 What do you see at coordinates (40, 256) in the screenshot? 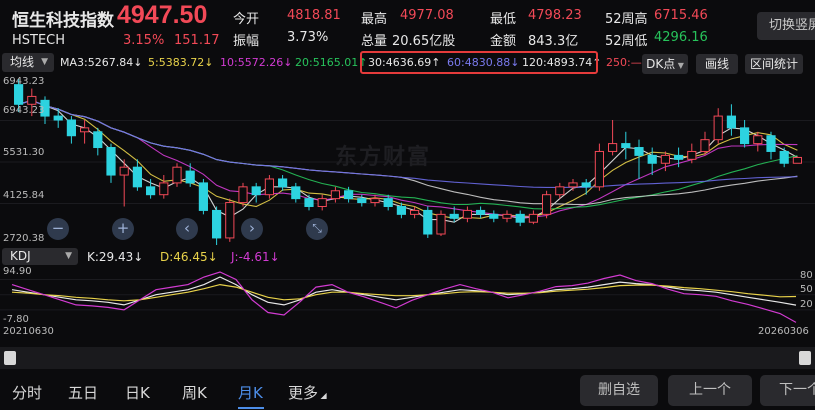
I see `kdj-selector: KDJ ▼` at bounding box center [40, 256].